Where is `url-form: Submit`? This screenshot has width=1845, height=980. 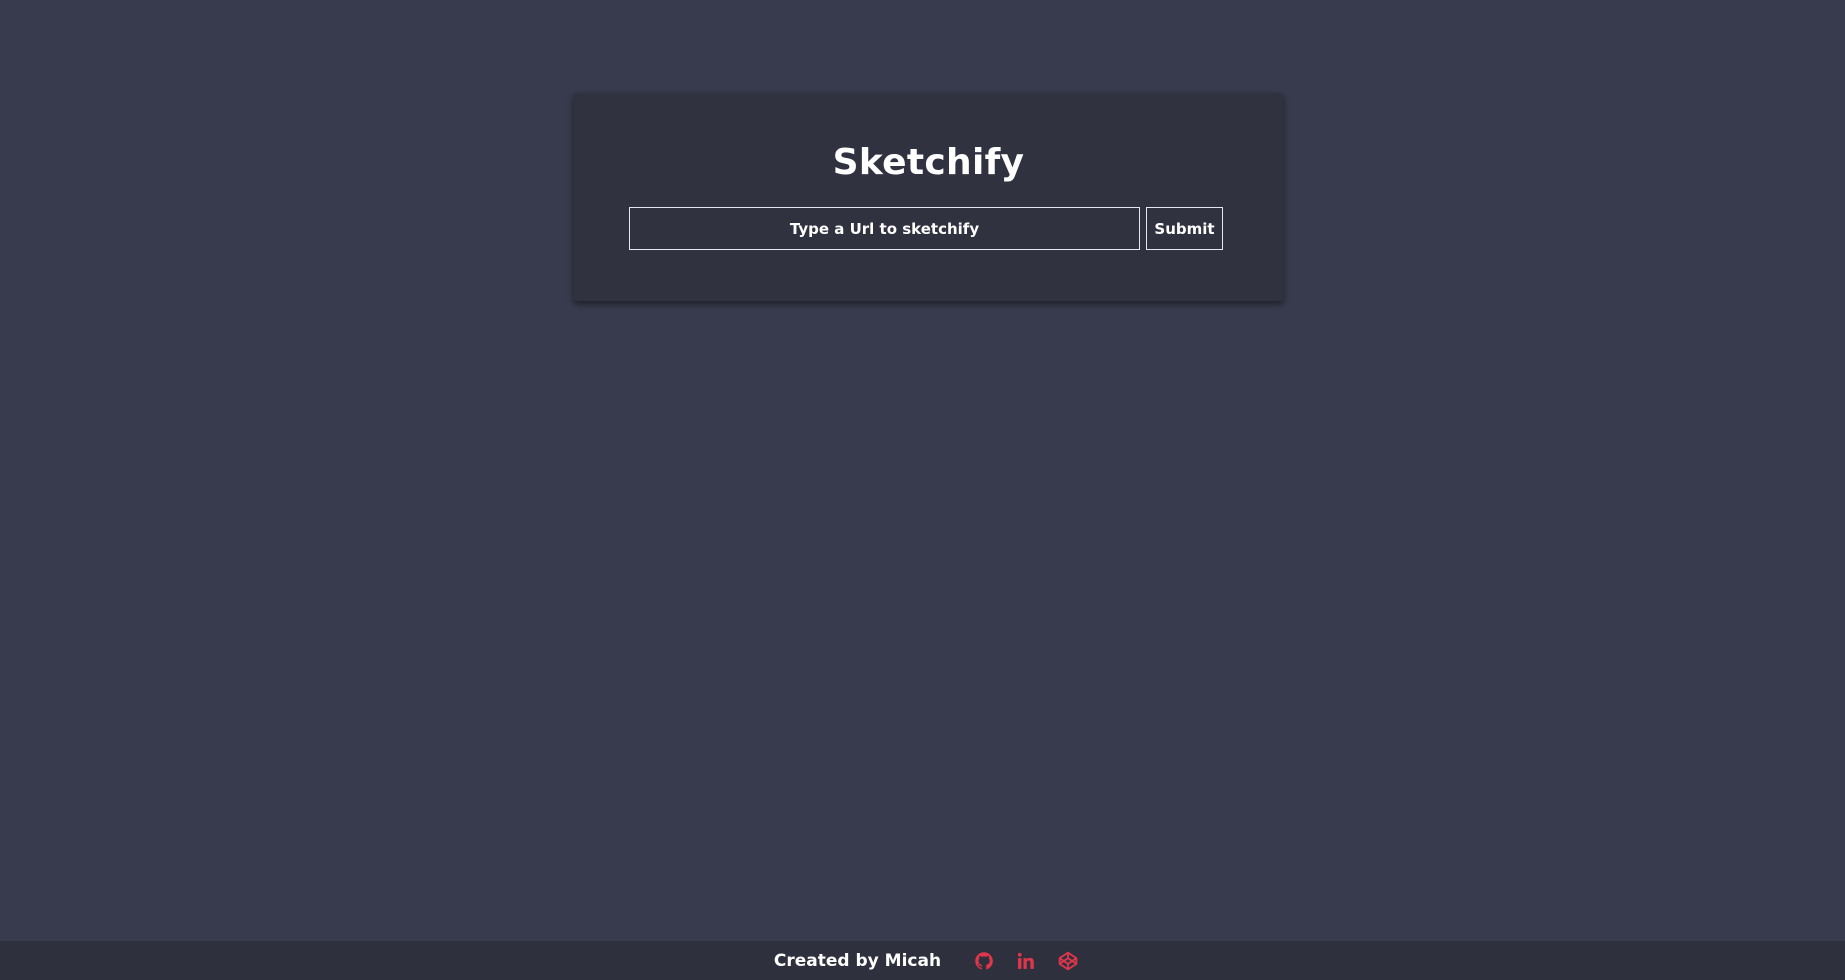 url-form: Submit is located at coordinates (926, 228).